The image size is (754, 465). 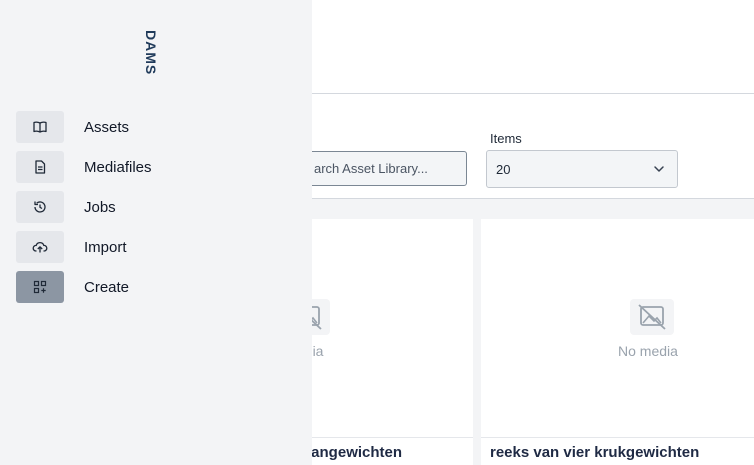 What do you see at coordinates (659, 169) in the screenshot?
I see `chevron-down-icon` at bounding box center [659, 169].